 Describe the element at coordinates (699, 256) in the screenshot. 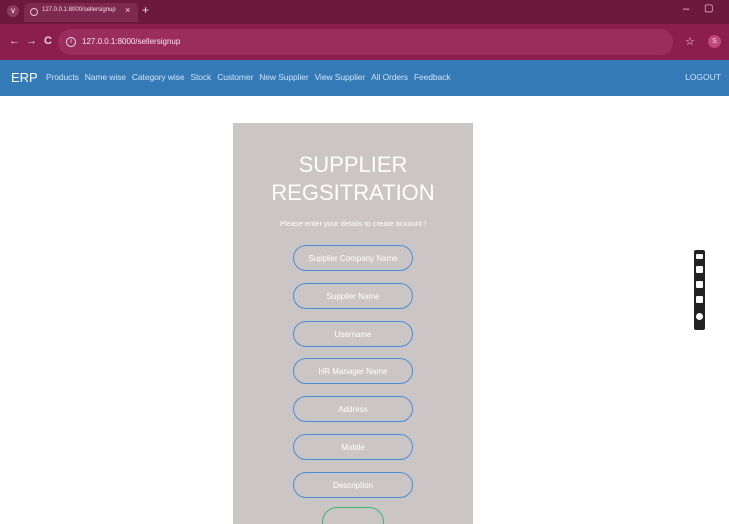

I see `pen-icon` at that location.